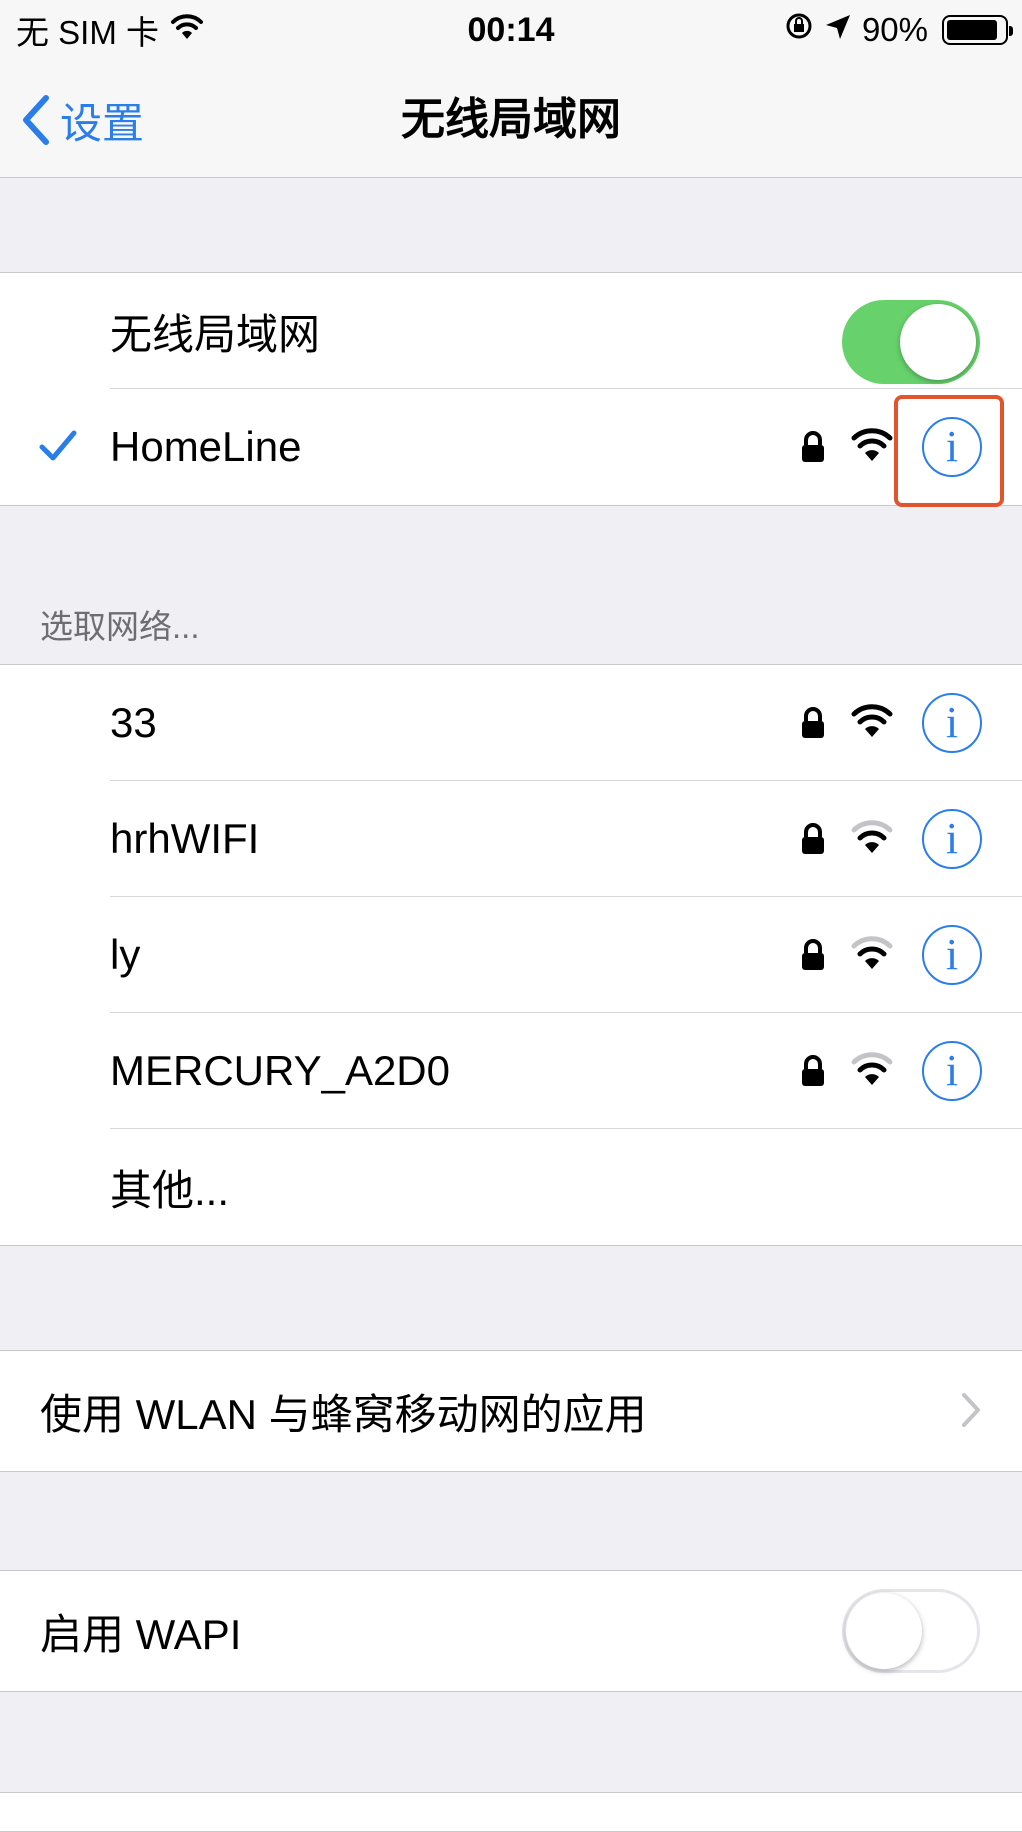  What do you see at coordinates (343, 1414) in the screenshot?
I see `apps-row-label: 使用 WLAN 与蜂窝移动网的应用` at bounding box center [343, 1414].